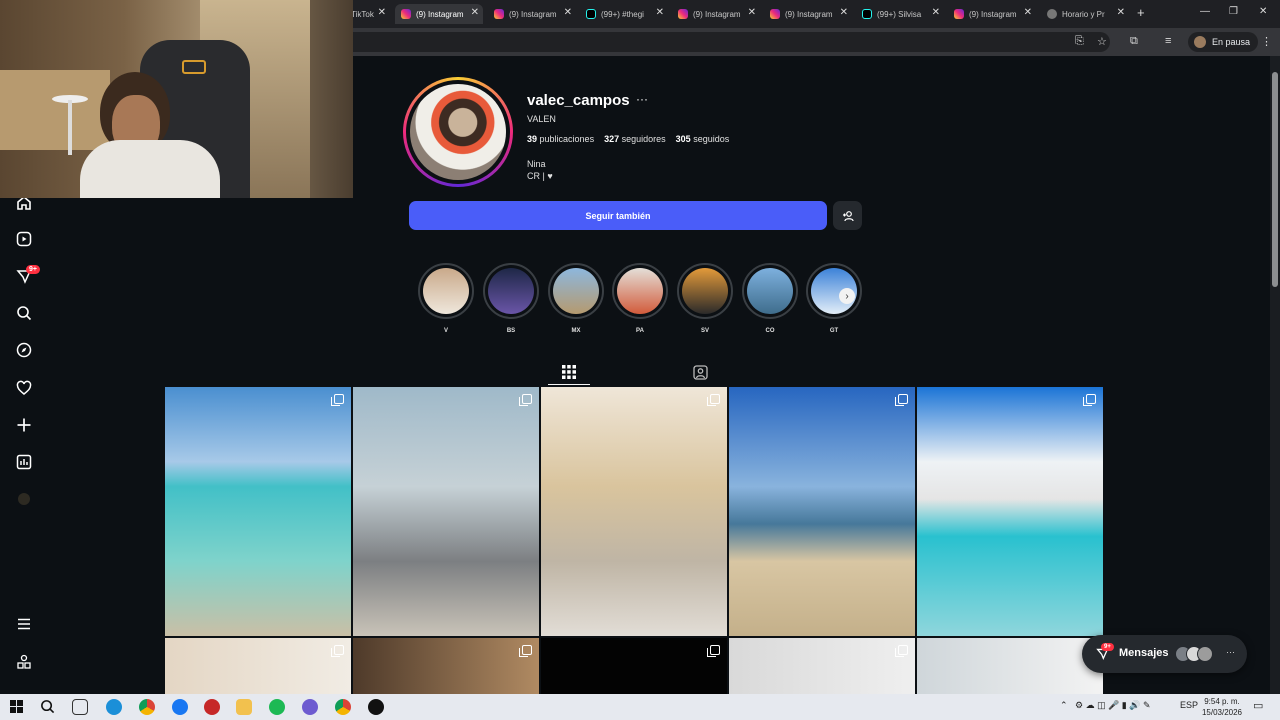  Describe the element at coordinates (212, 707) in the screenshot. I see `red-app-icon` at that location.